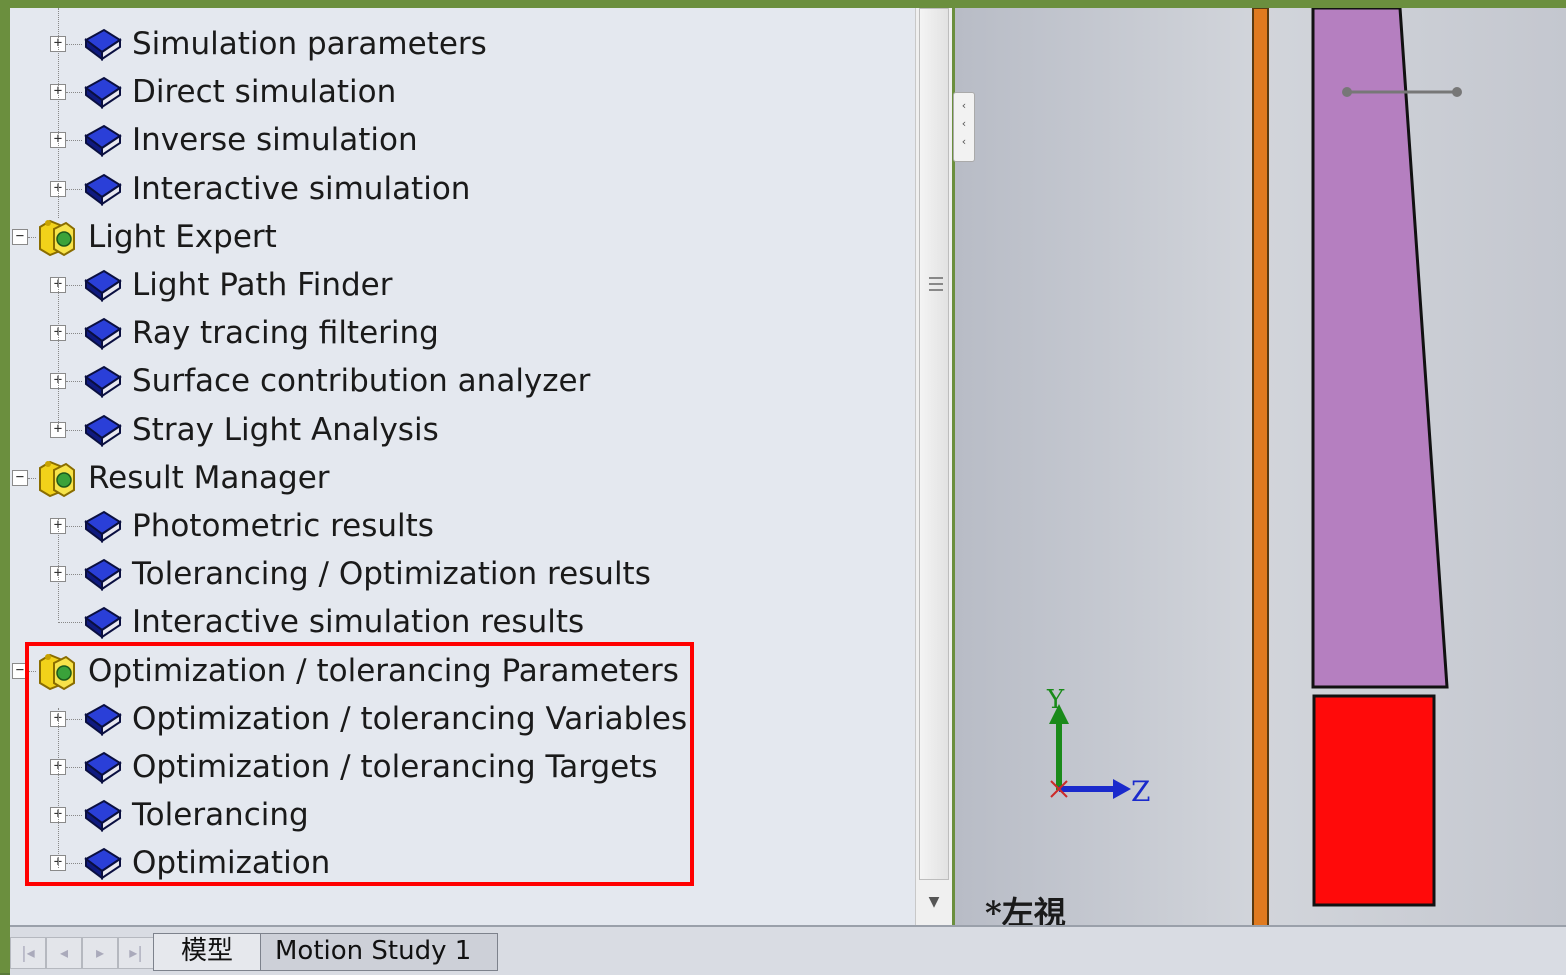 Image resolution: width=1566 pixels, height=975 pixels. Describe the element at coordinates (231, 863) in the screenshot. I see `tree-item-label: Optimization` at that location.